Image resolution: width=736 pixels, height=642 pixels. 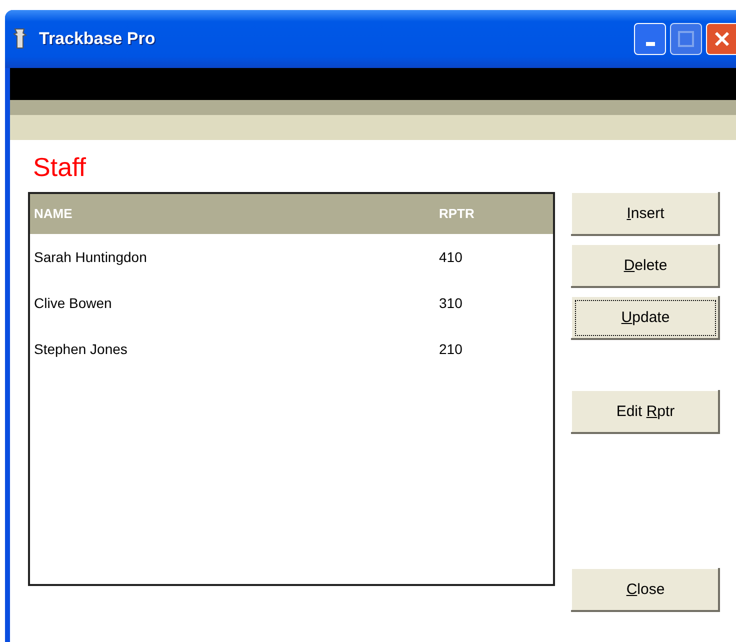 I want to click on maximize-button, so click(x=686, y=39).